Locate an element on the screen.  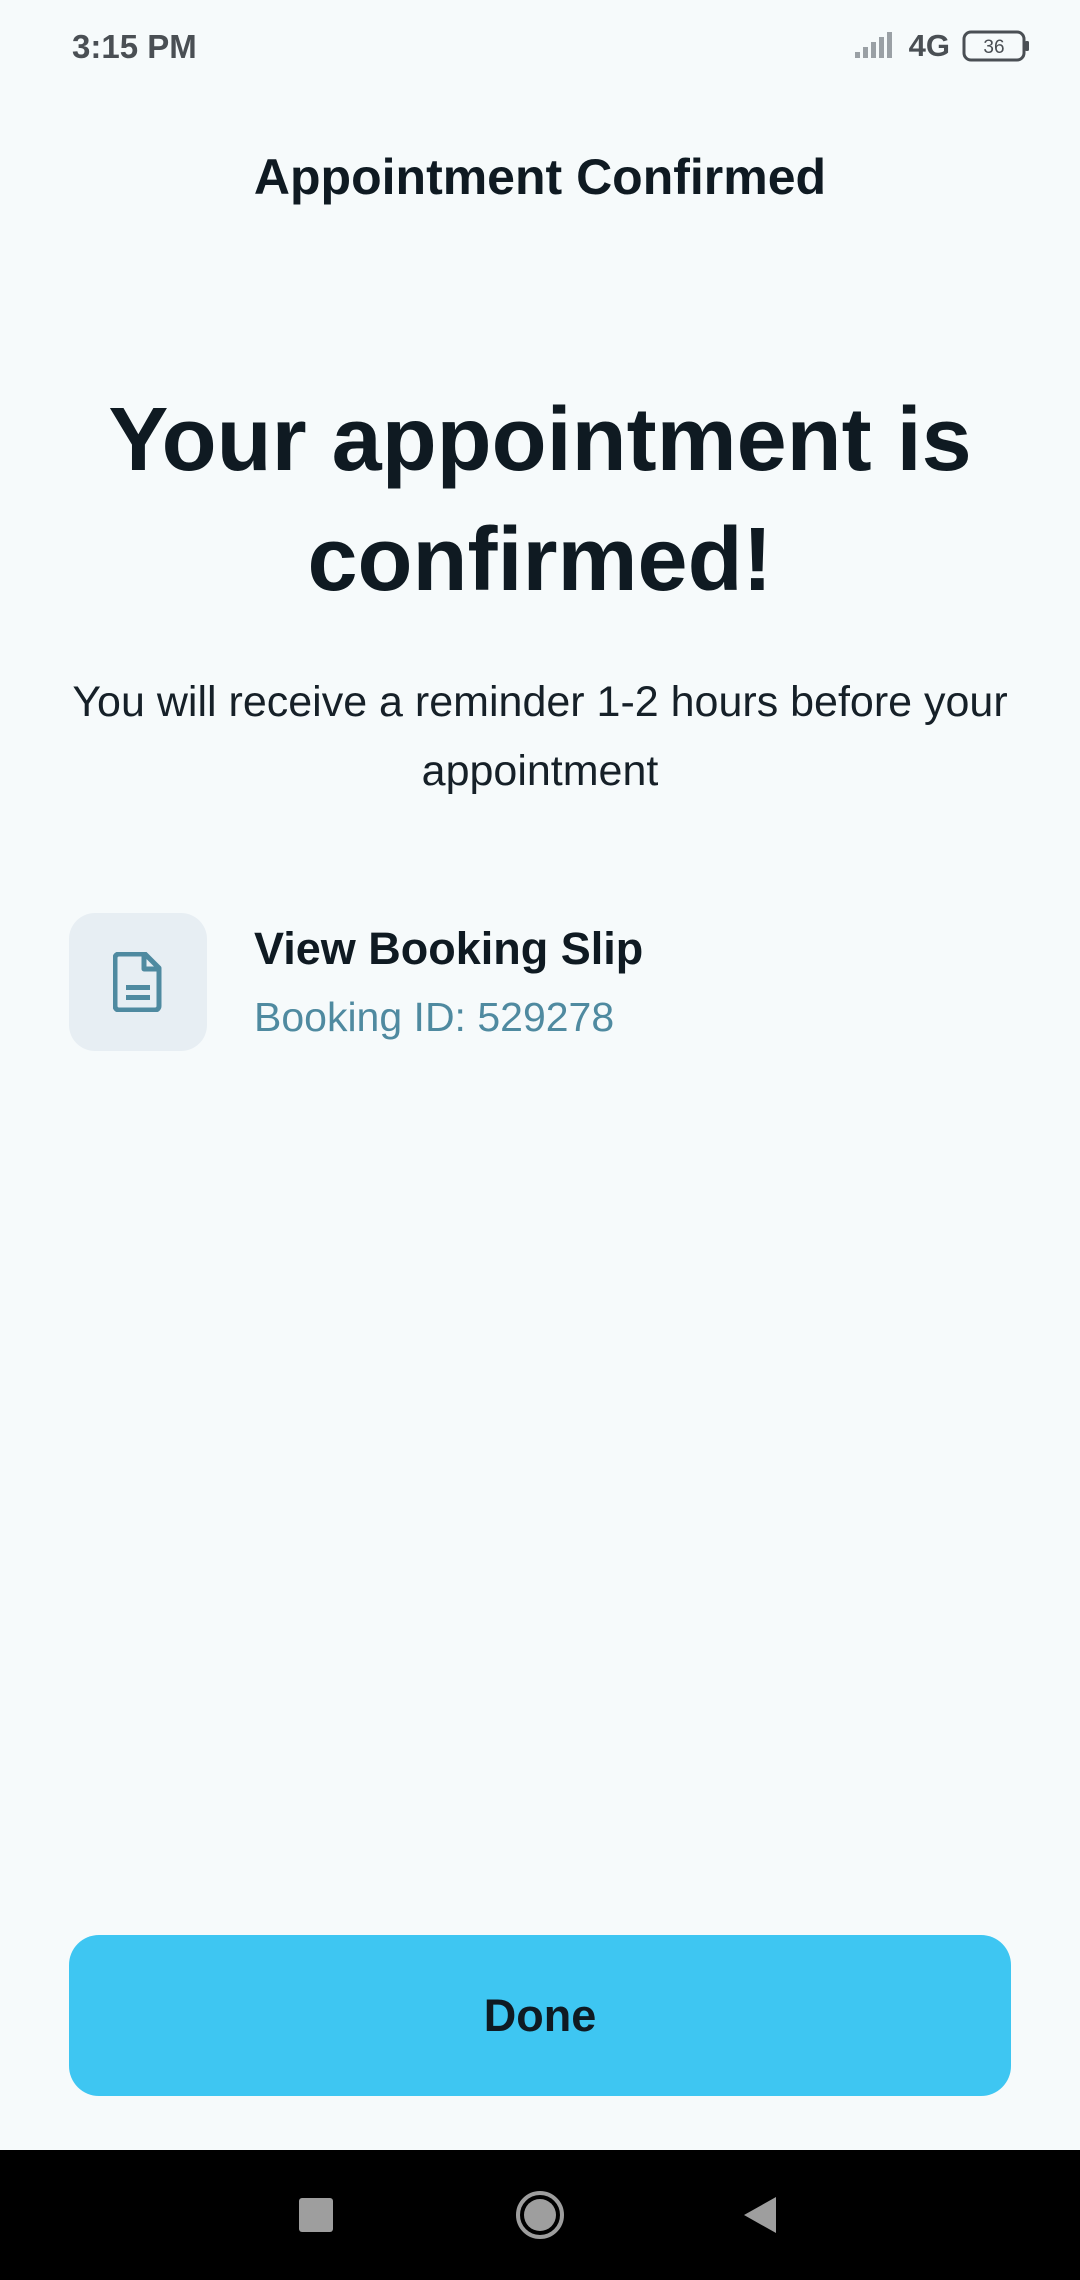
recents-icon is located at coordinates (316, 2215).